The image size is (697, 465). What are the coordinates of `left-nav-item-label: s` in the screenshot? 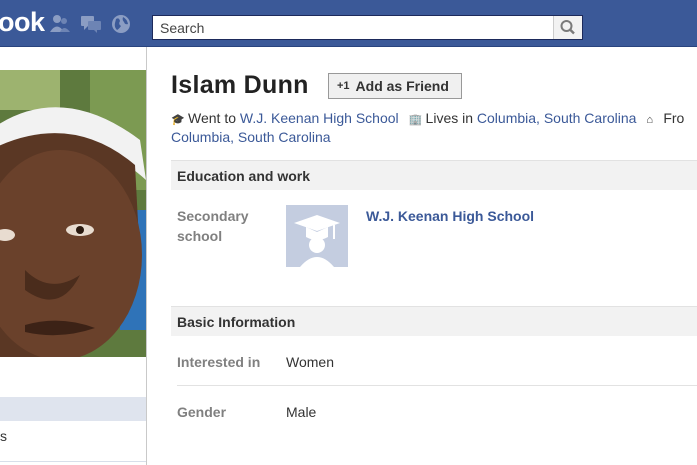 It's located at (3, 436).